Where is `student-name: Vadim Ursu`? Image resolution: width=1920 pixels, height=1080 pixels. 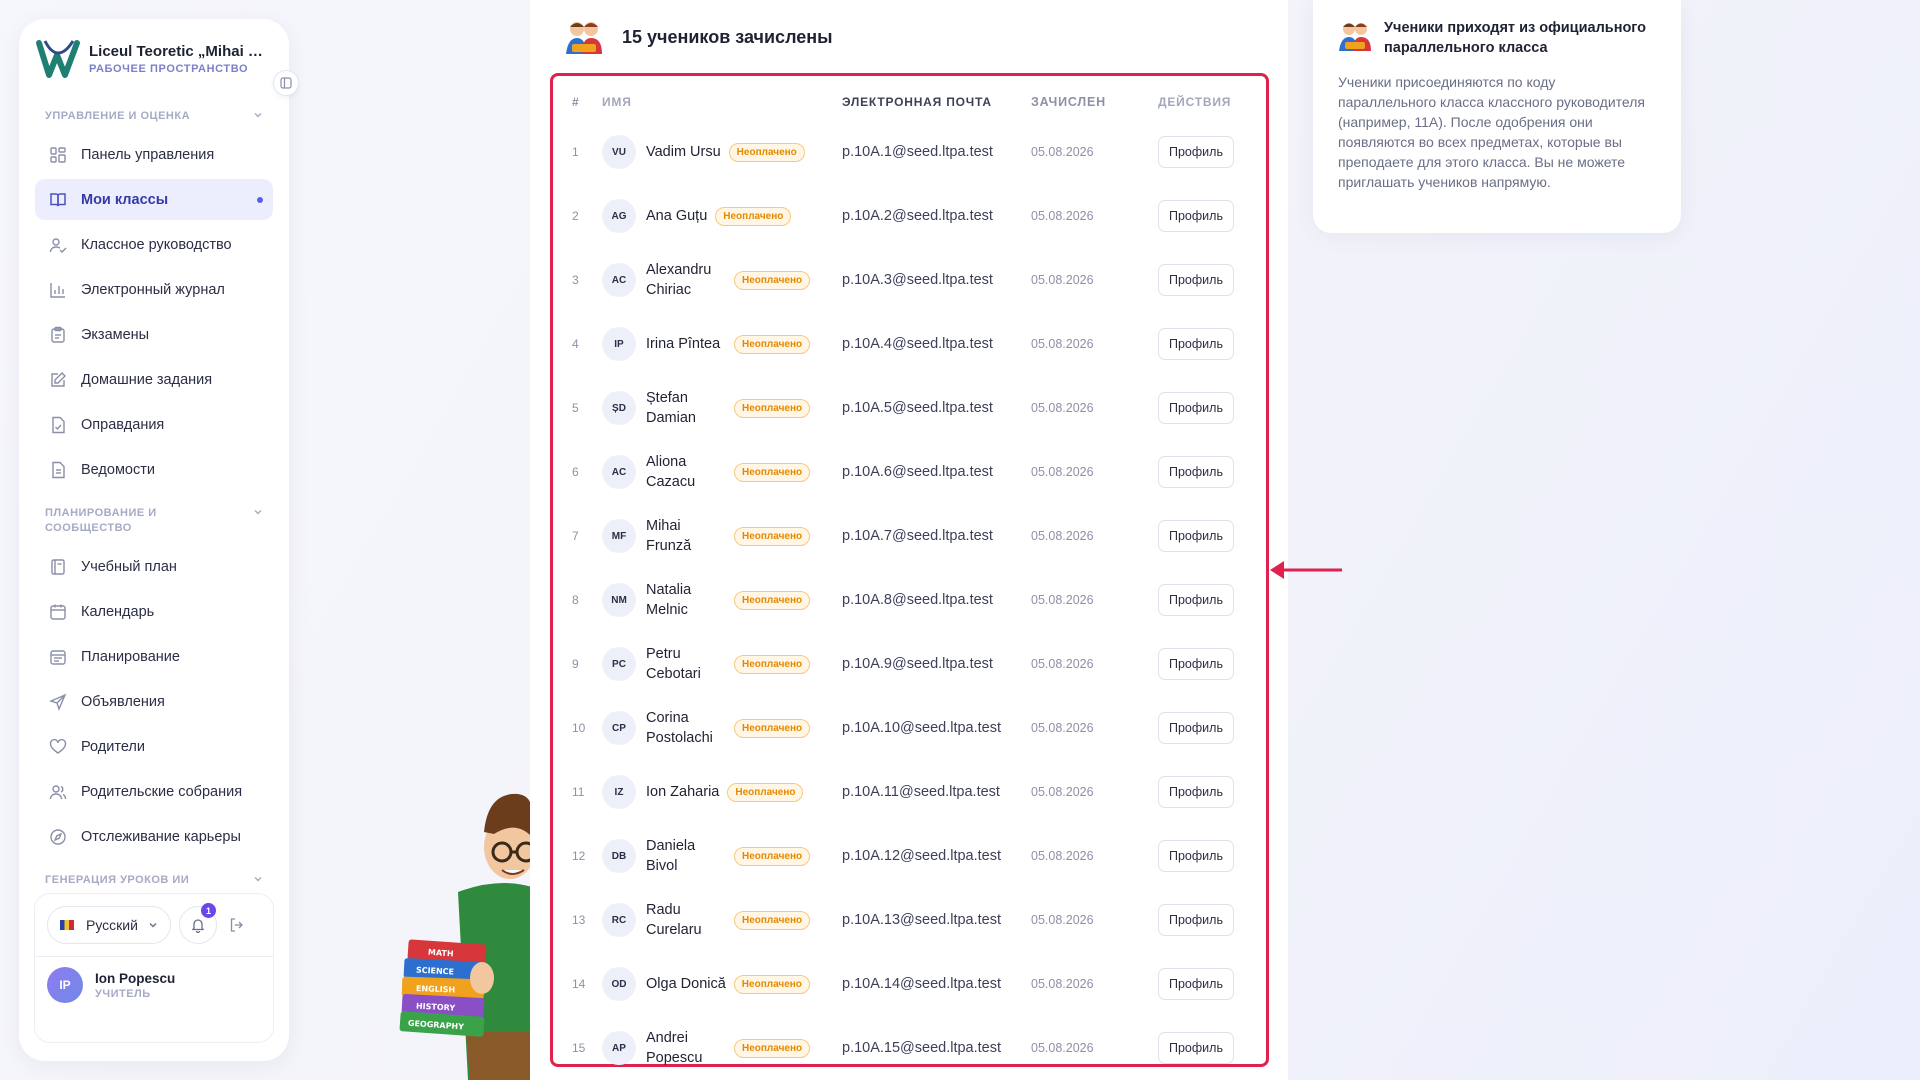 student-name: Vadim Ursu is located at coordinates (683, 152).